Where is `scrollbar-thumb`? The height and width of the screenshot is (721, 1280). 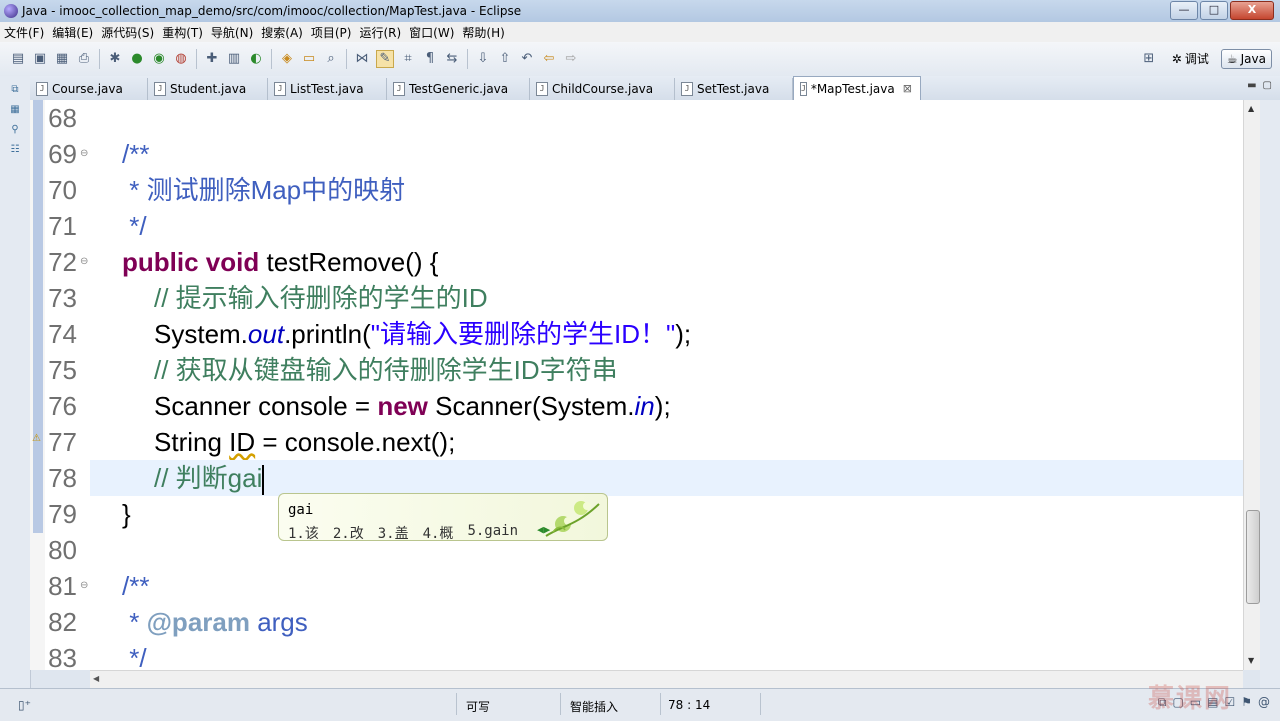
scrollbar-thumb is located at coordinates (1253, 557).